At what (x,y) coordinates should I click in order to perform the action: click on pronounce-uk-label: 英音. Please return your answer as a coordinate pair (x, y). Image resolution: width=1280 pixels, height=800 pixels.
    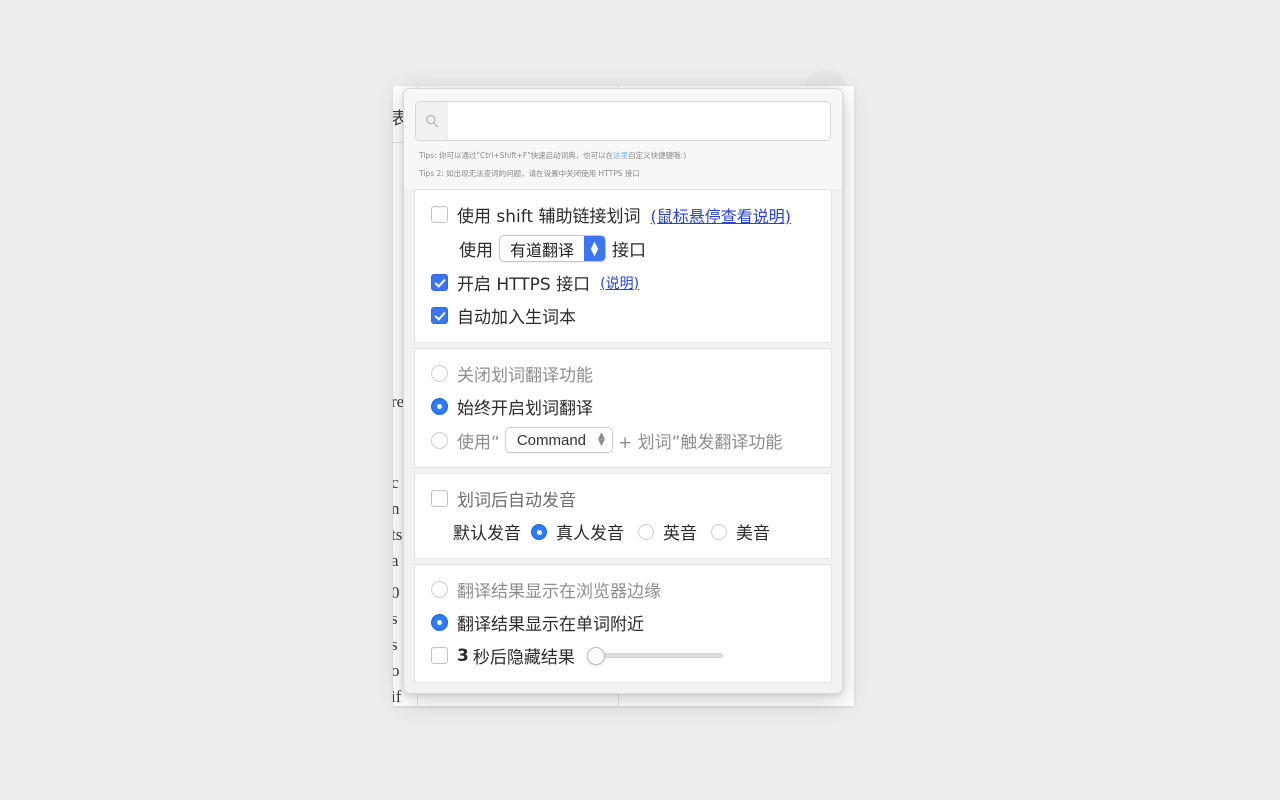
    Looking at the image, I should click on (680, 534).